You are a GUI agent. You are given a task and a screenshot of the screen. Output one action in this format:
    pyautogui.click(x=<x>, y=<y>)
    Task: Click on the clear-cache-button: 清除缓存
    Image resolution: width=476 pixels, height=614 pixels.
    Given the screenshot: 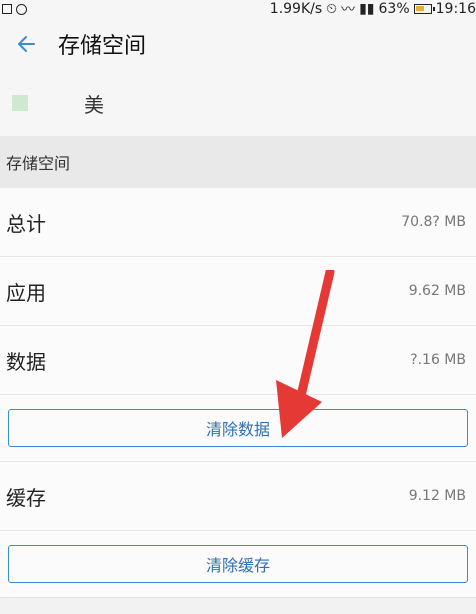 What is the action you would take?
    pyautogui.click(x=238, y=564)
    